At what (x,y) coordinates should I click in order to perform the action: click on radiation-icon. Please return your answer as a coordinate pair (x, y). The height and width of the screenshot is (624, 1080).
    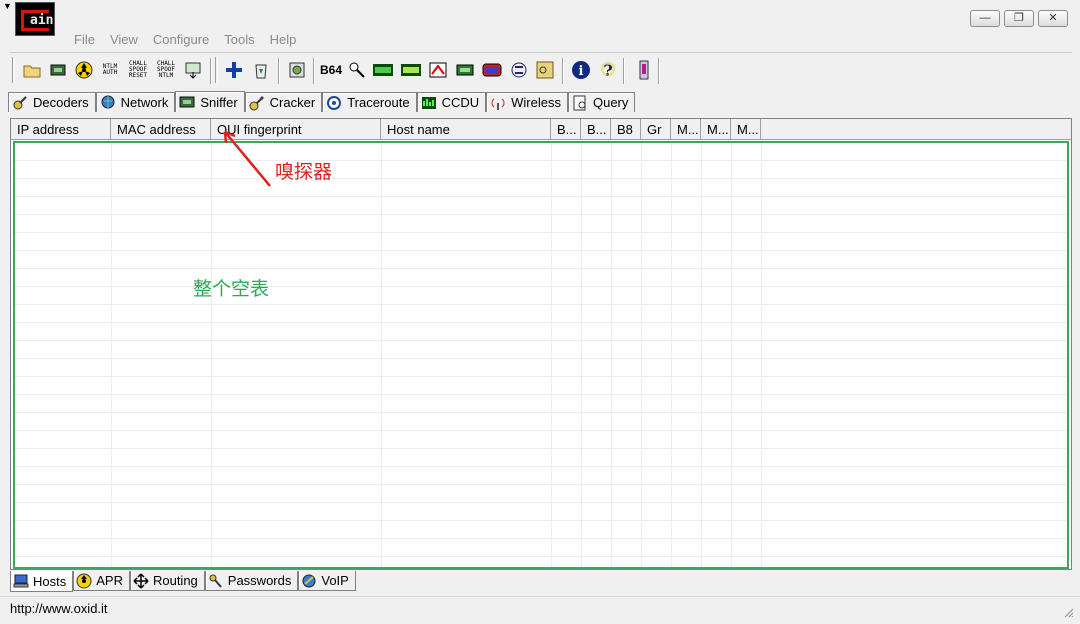
    Looking at the image, I should click on (84, 581).